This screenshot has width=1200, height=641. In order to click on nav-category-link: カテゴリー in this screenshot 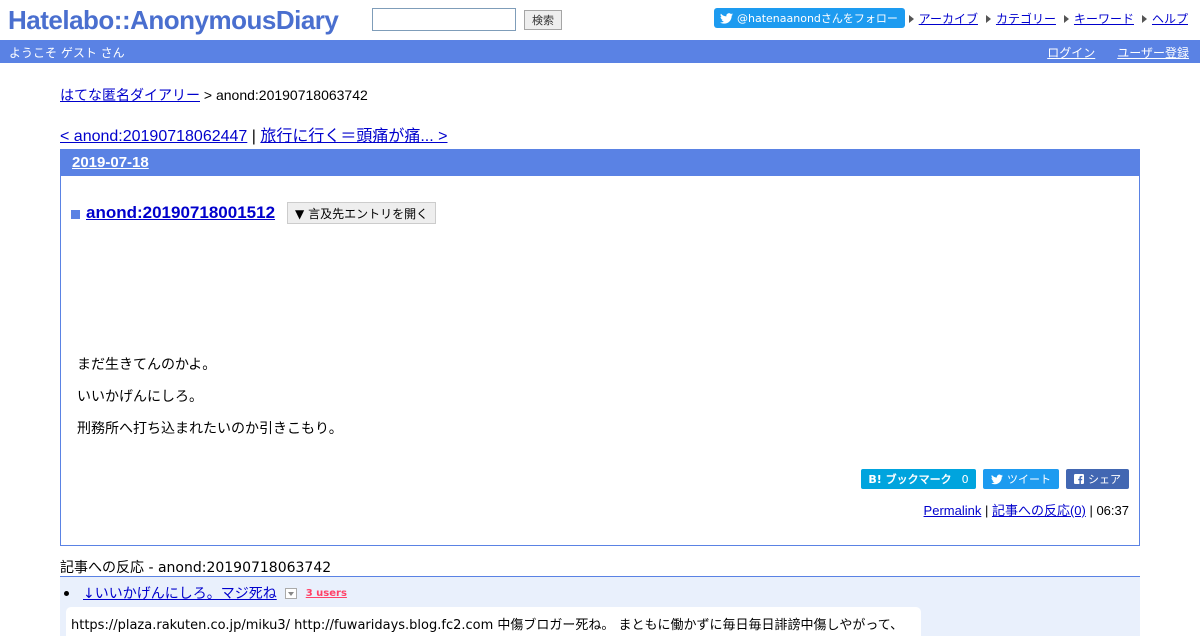, I will do `click(1026, 18)`.